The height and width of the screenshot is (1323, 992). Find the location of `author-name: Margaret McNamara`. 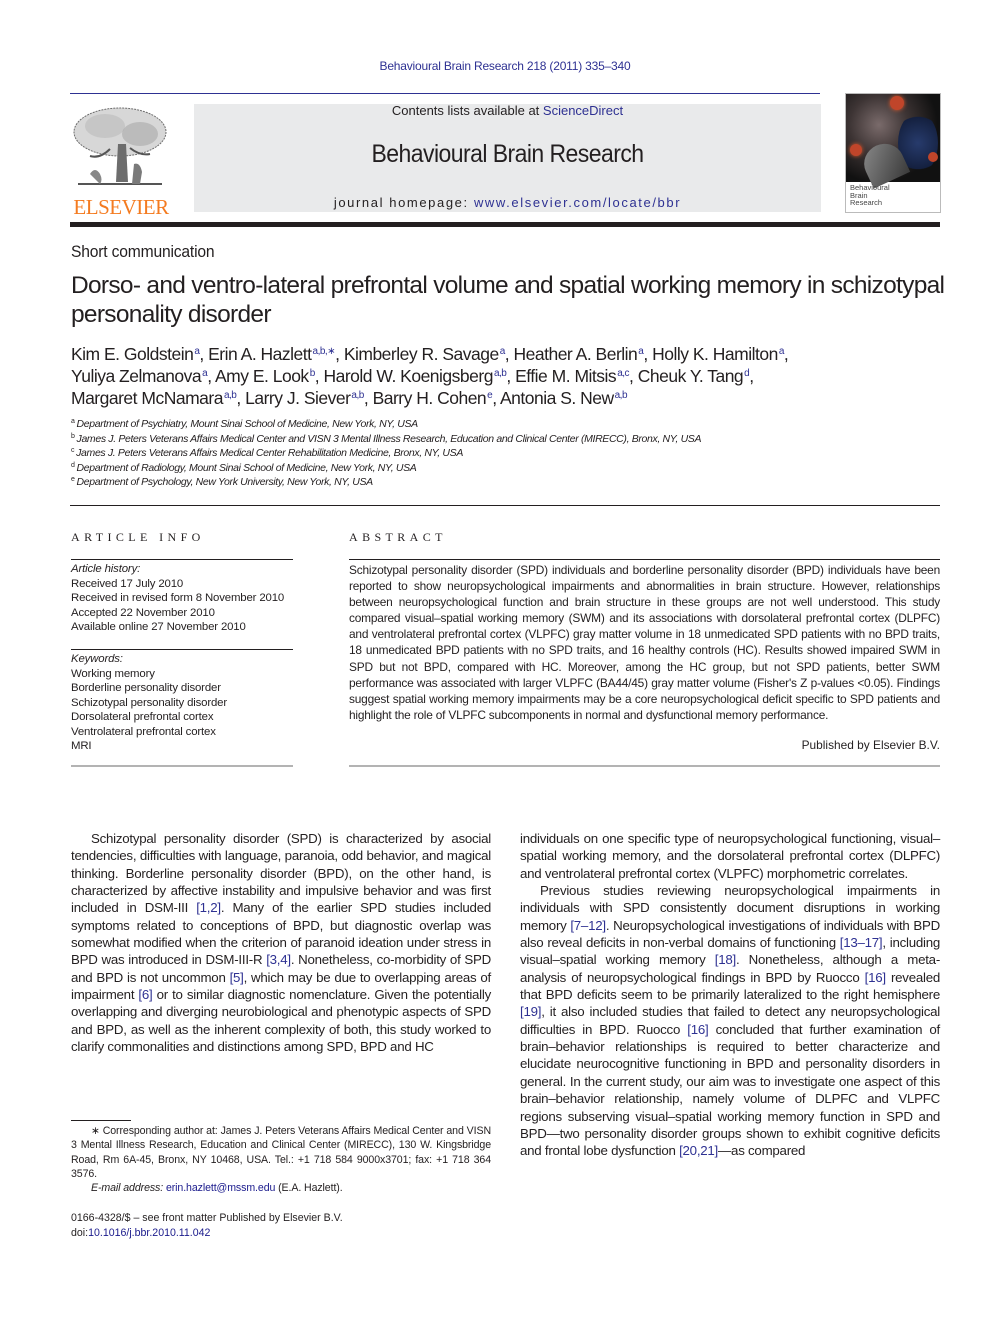

author-name: Margaret McNamara is located at coordinates (147, 398).